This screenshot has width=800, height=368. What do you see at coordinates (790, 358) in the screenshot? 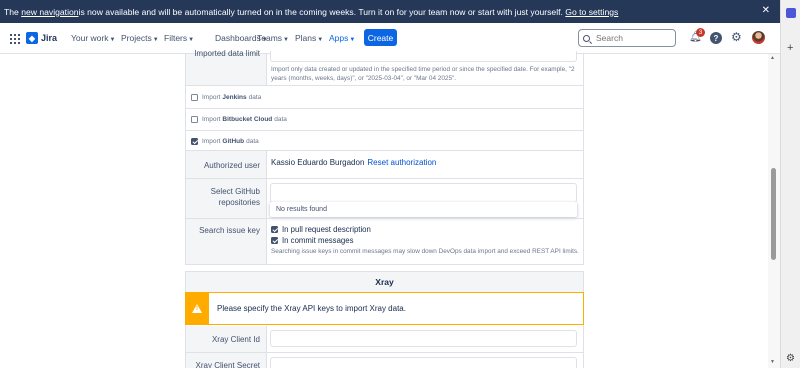
I see `sidebar-settings-icon: ⚙` at bounding box center [790, 358].